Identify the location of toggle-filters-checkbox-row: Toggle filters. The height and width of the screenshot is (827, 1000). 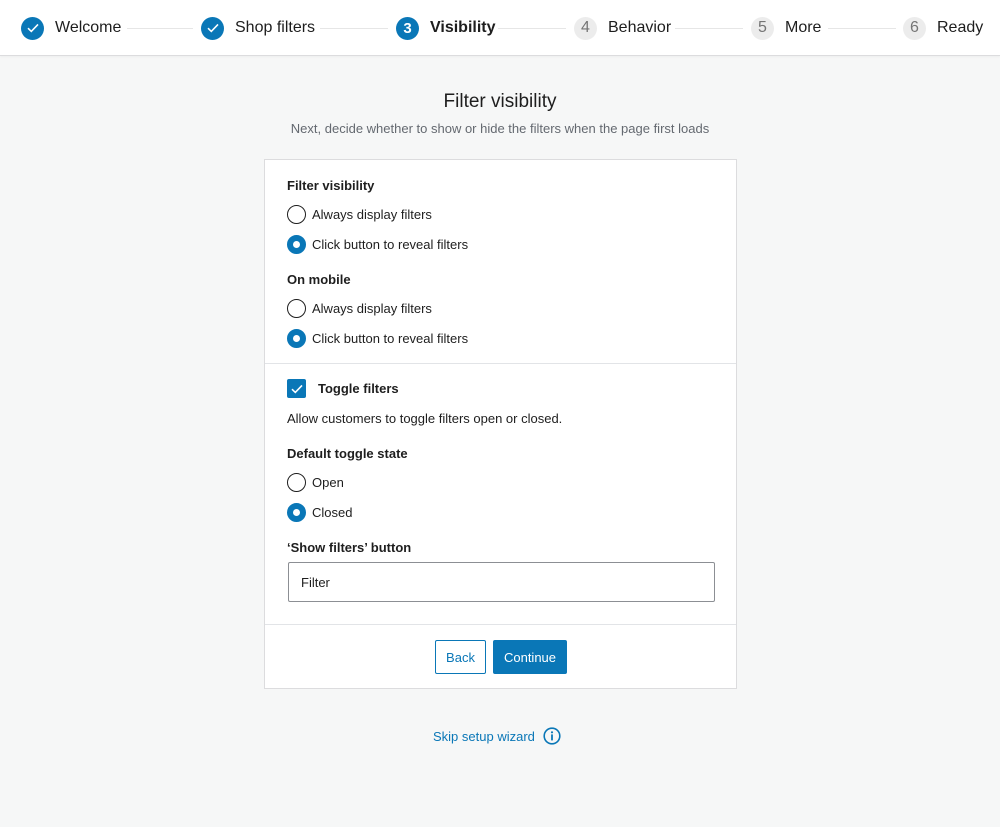
(343, 388).